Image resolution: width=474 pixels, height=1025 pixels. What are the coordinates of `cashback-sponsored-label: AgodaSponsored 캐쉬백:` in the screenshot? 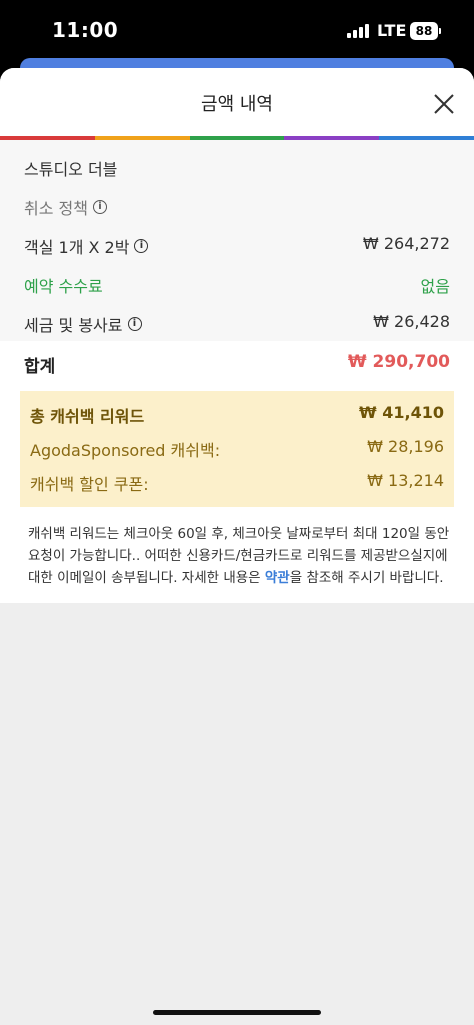 It's located at (125, 450).